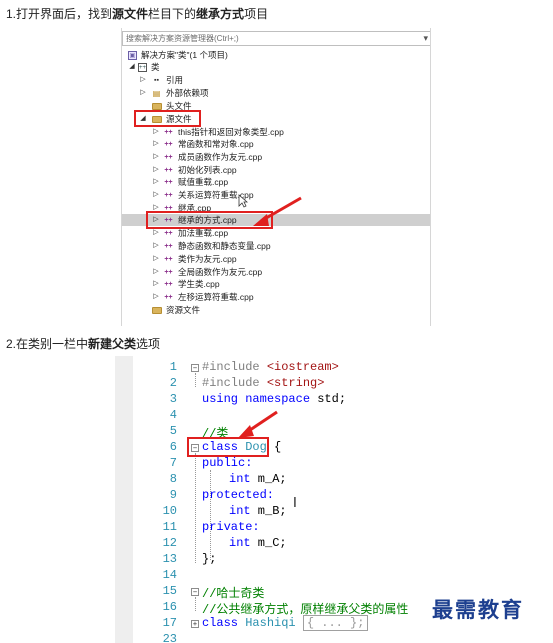  What do you see at coordinates (263, 383) in the screenshot?
I see `code-line-2: #include <string>` at bounding box center [263, 383].